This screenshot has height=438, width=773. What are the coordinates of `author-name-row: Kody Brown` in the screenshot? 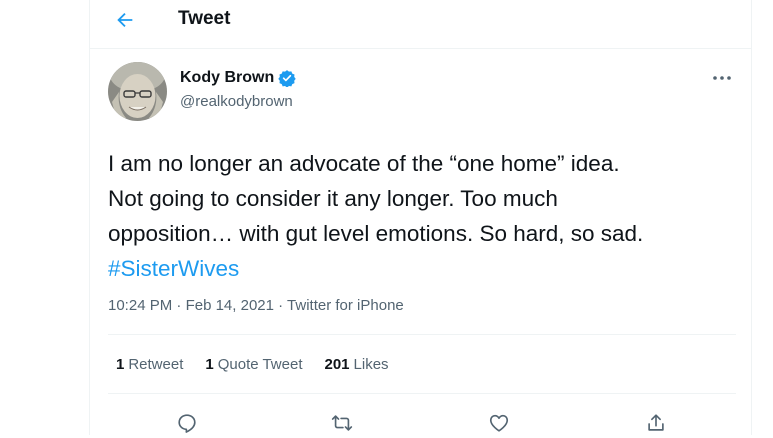 It's located at (238, 78).